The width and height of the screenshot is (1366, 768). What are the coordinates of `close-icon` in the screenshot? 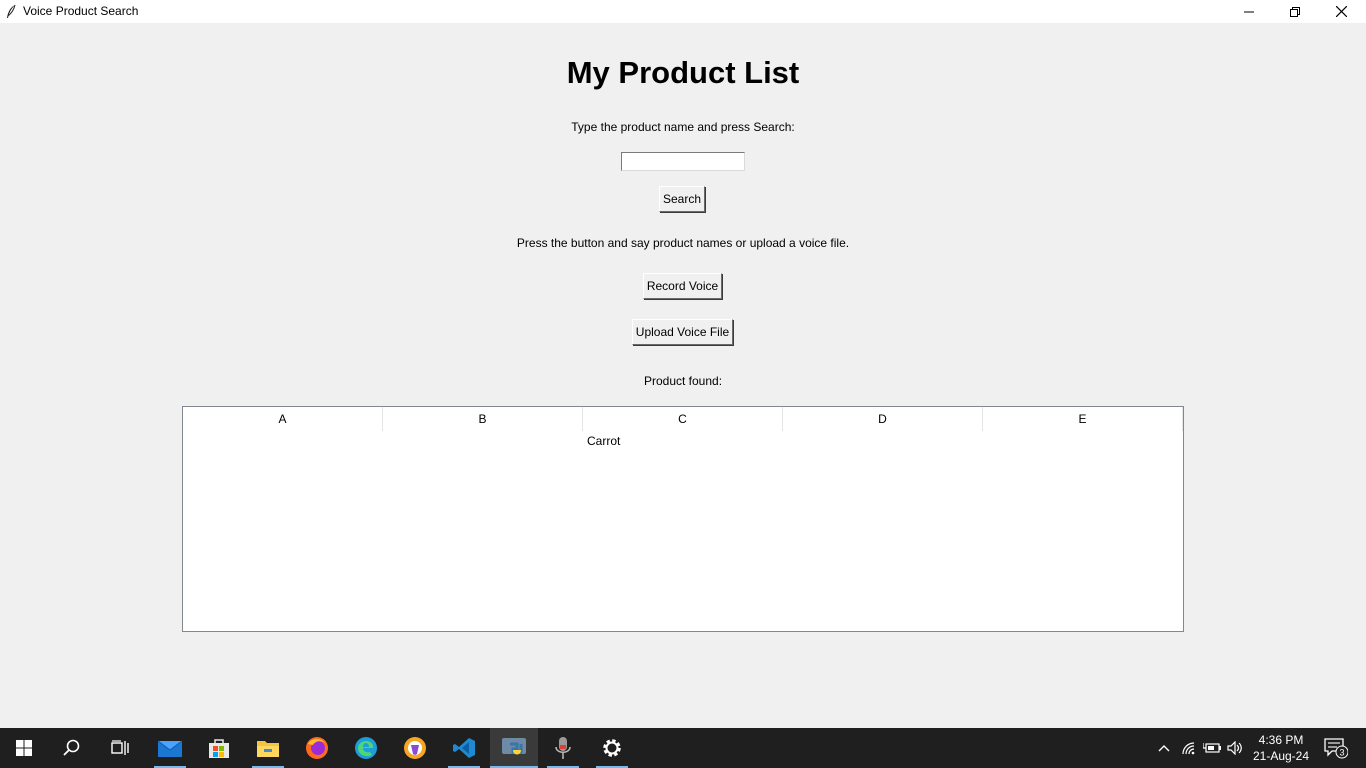 It's located at (1341, 11).